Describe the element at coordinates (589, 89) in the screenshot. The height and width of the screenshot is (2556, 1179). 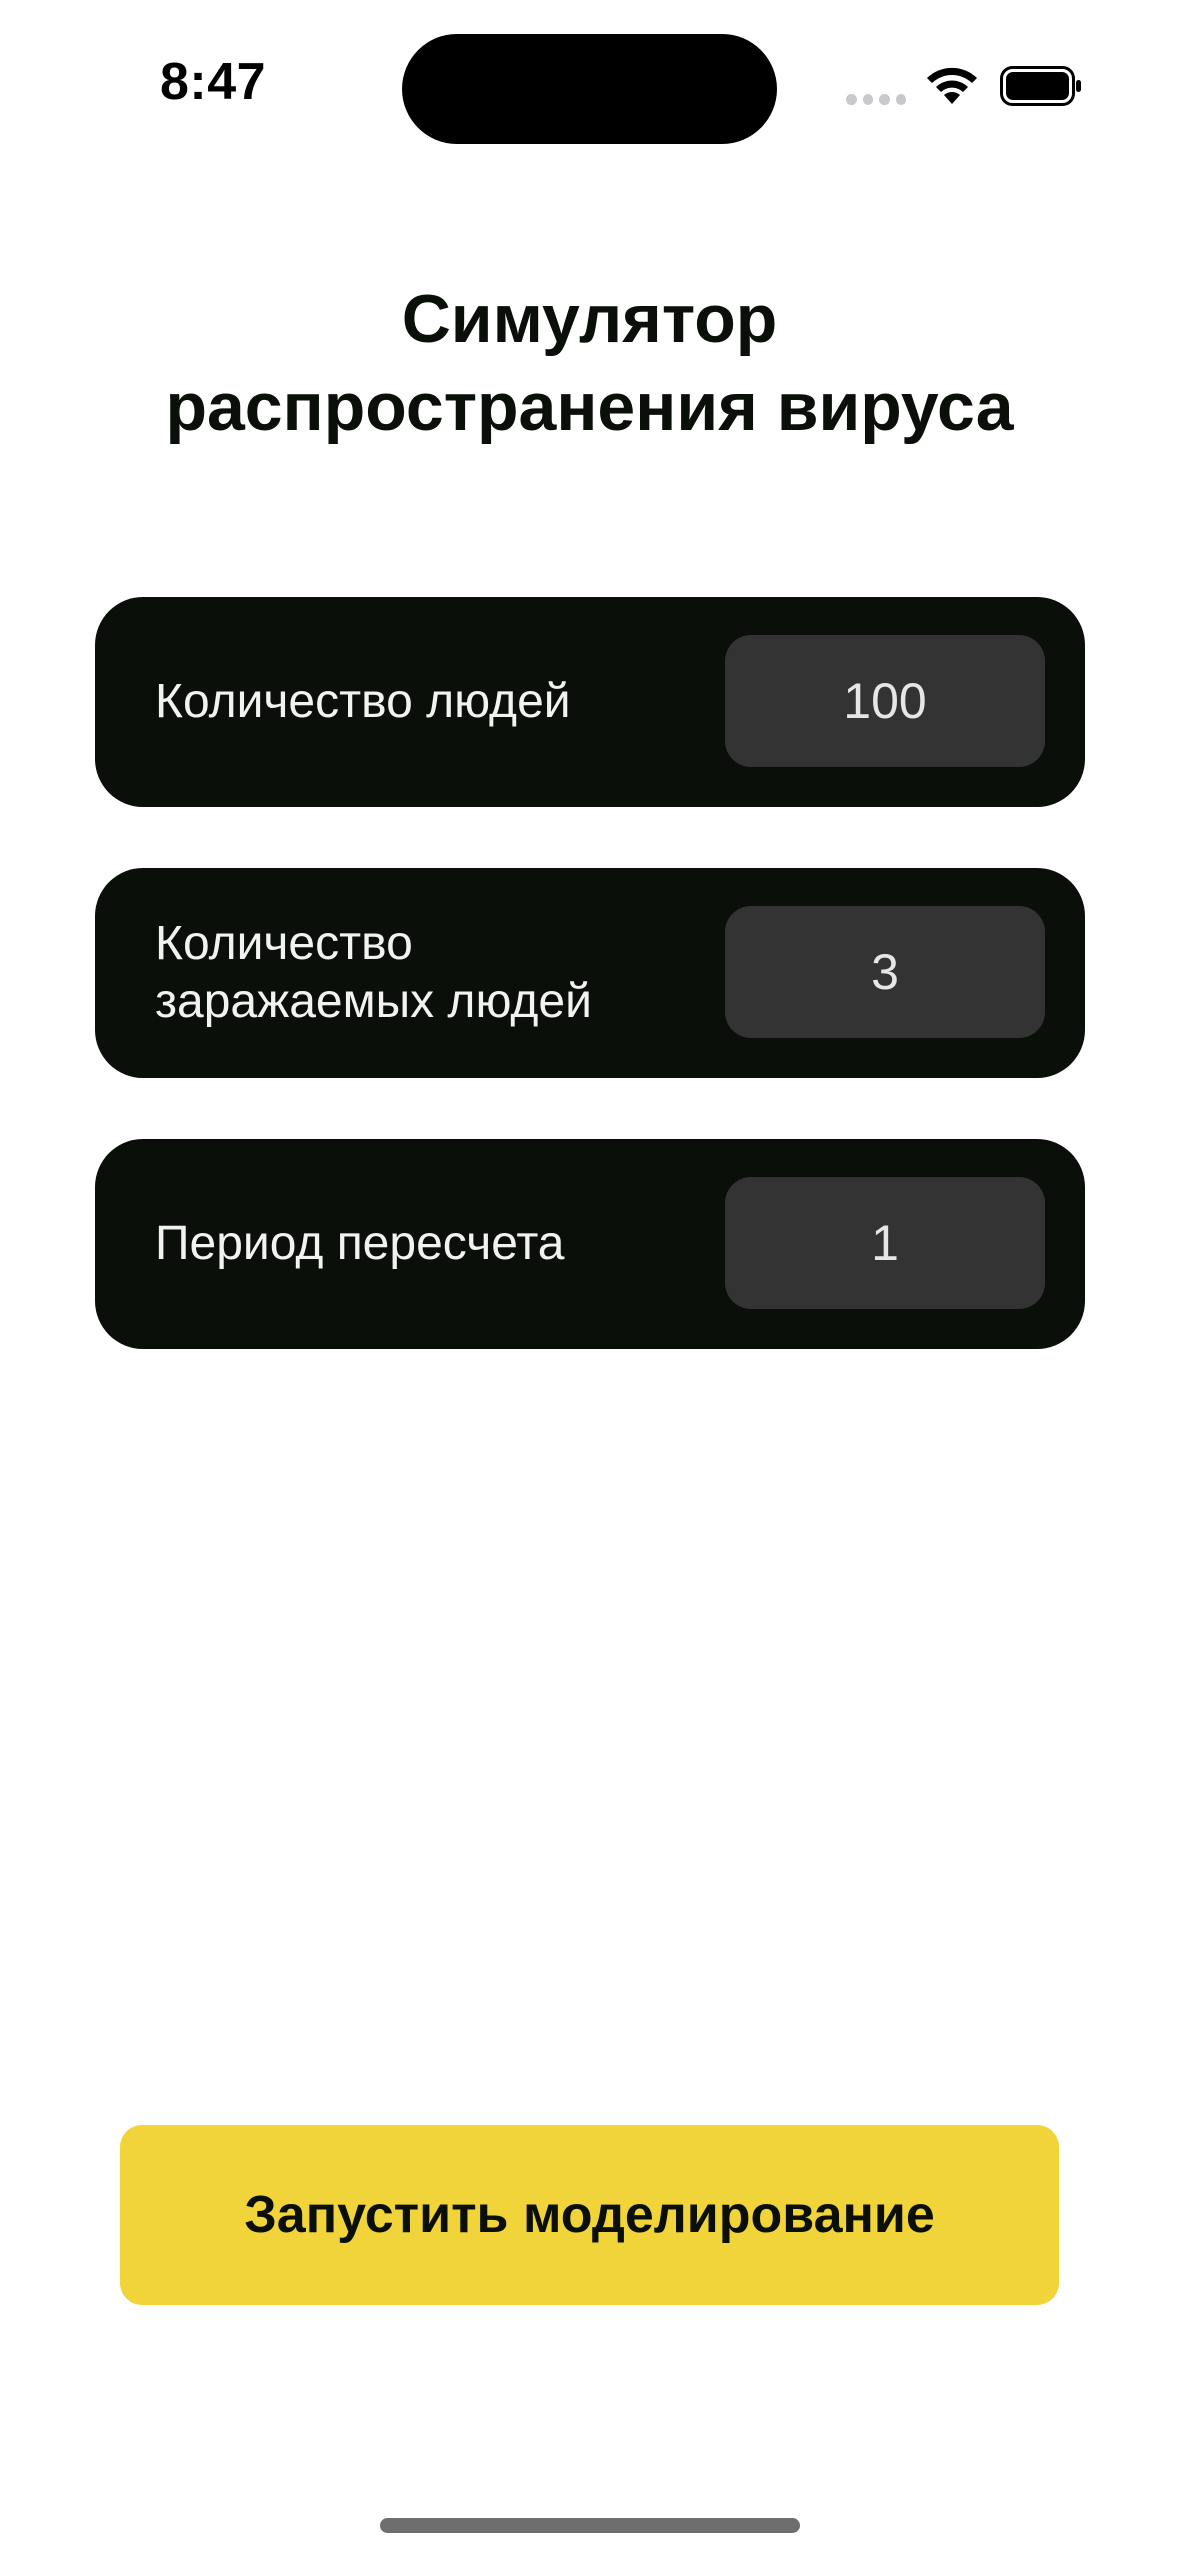
I see `dynamic-island` at that location.